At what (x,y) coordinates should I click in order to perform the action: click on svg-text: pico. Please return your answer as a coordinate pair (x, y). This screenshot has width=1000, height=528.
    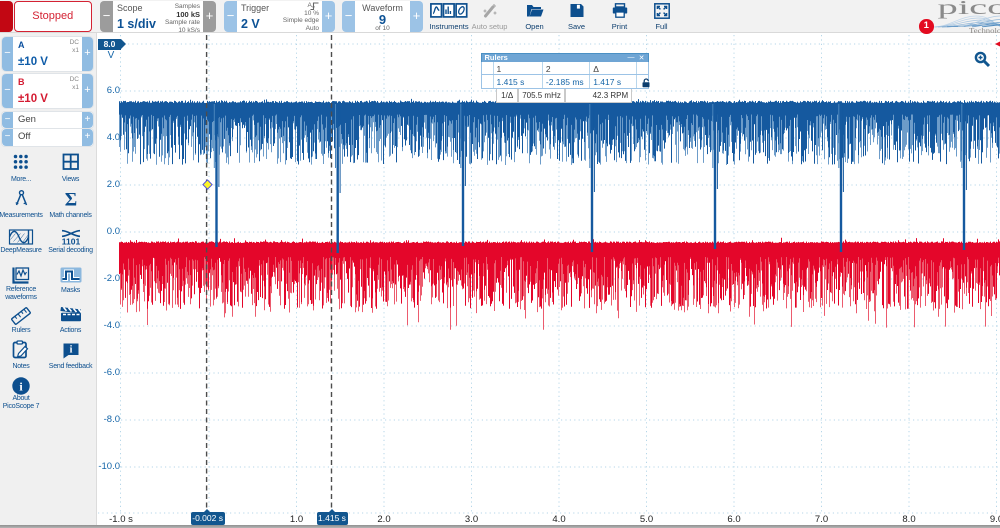
    Looking at the image, I should click on (969, 9).